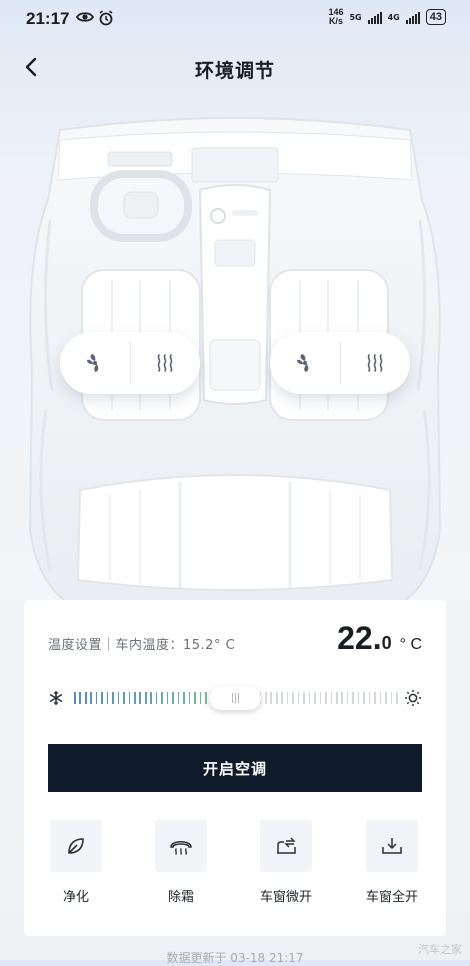  Describe the element at coordinates (286, 862) in the screenshot. I see `window-vent-button: 车窗微开` at that location.